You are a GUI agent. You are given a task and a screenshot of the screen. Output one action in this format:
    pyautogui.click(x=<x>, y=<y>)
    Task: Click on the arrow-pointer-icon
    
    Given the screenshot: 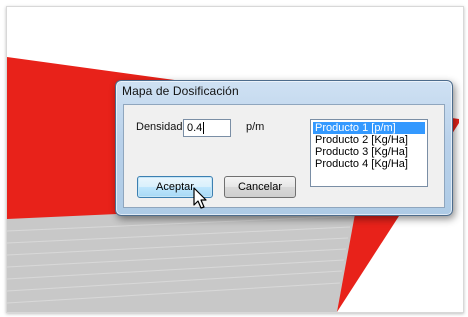 What is the action you would take?
    pyautogui.click(x=200, y=198)
    